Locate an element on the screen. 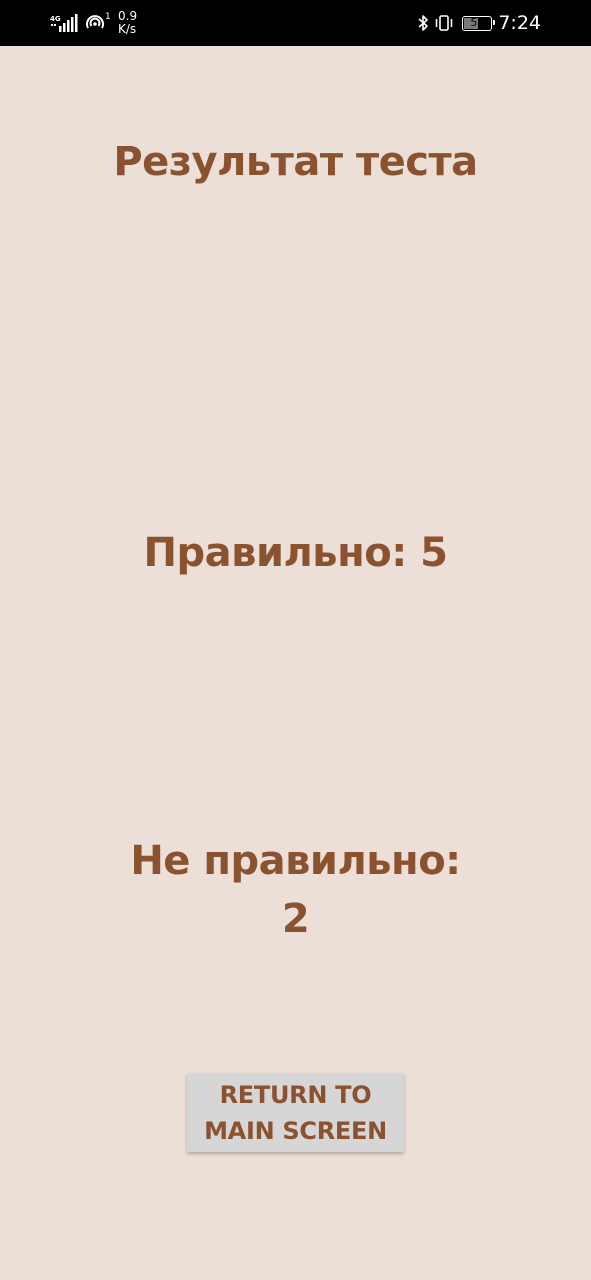 The height and width of the screenshot is (1280, 591). page-title: Результат теста is located at coordinates (295, 162).